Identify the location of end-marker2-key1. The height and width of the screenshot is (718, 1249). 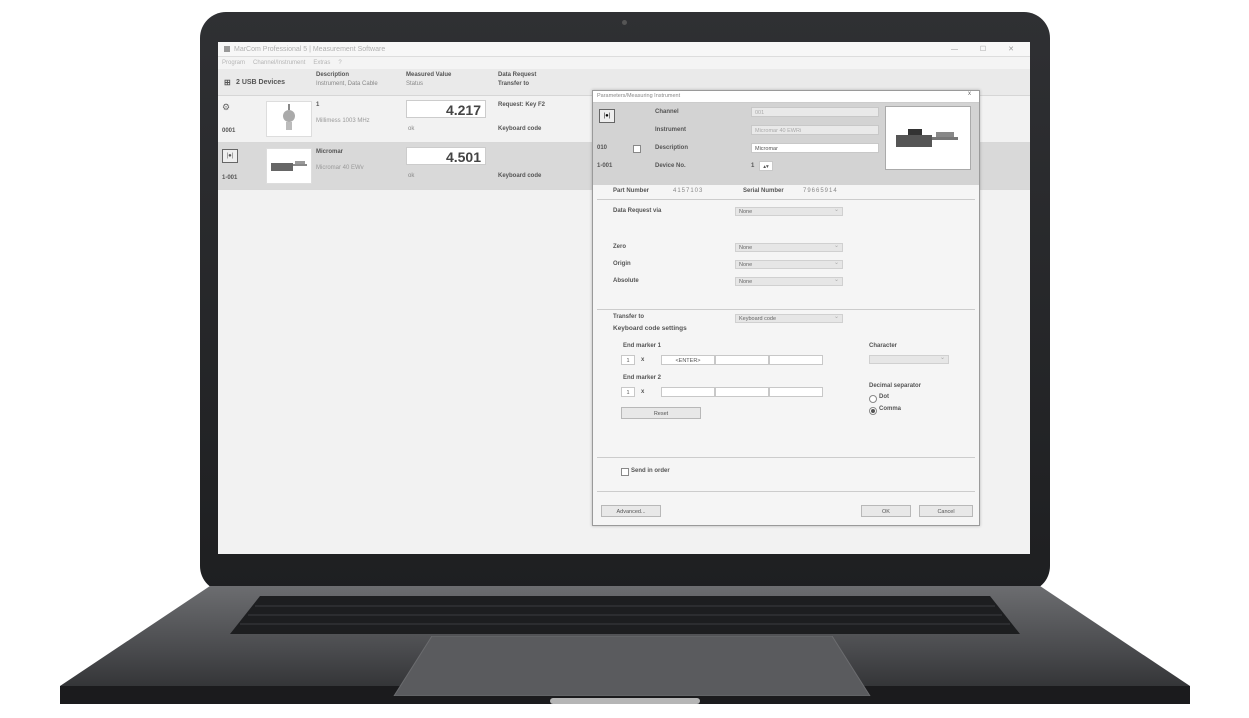
(688, 392).